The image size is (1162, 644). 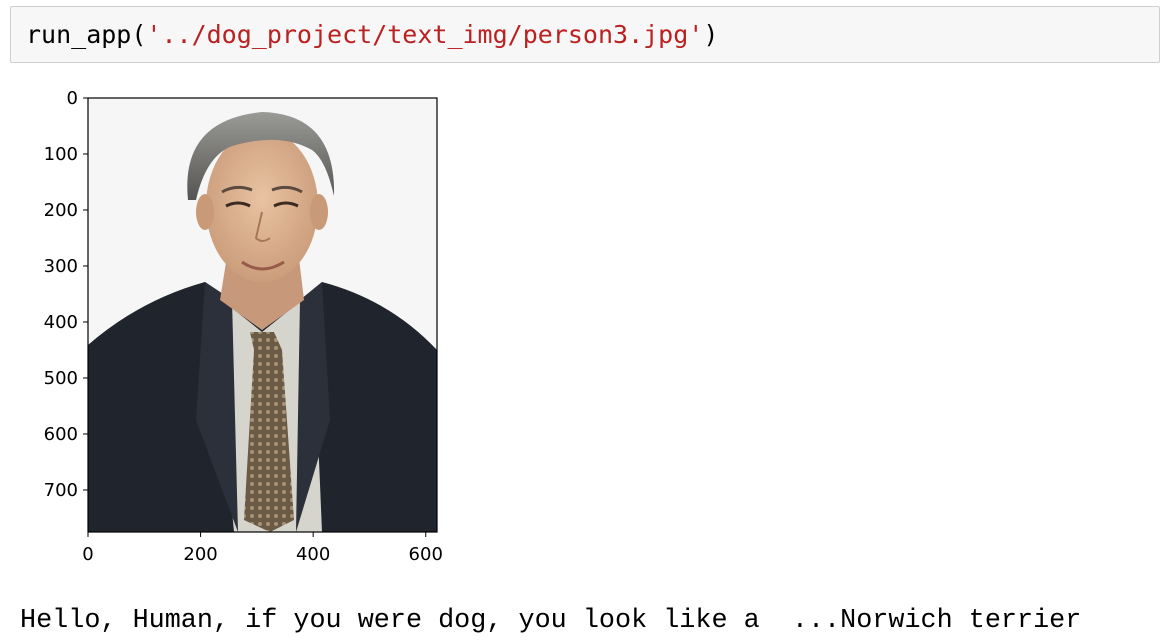 I want to click on y-axis: 0 100 200 300 400 500 600 700, so click(x=66, y=294).